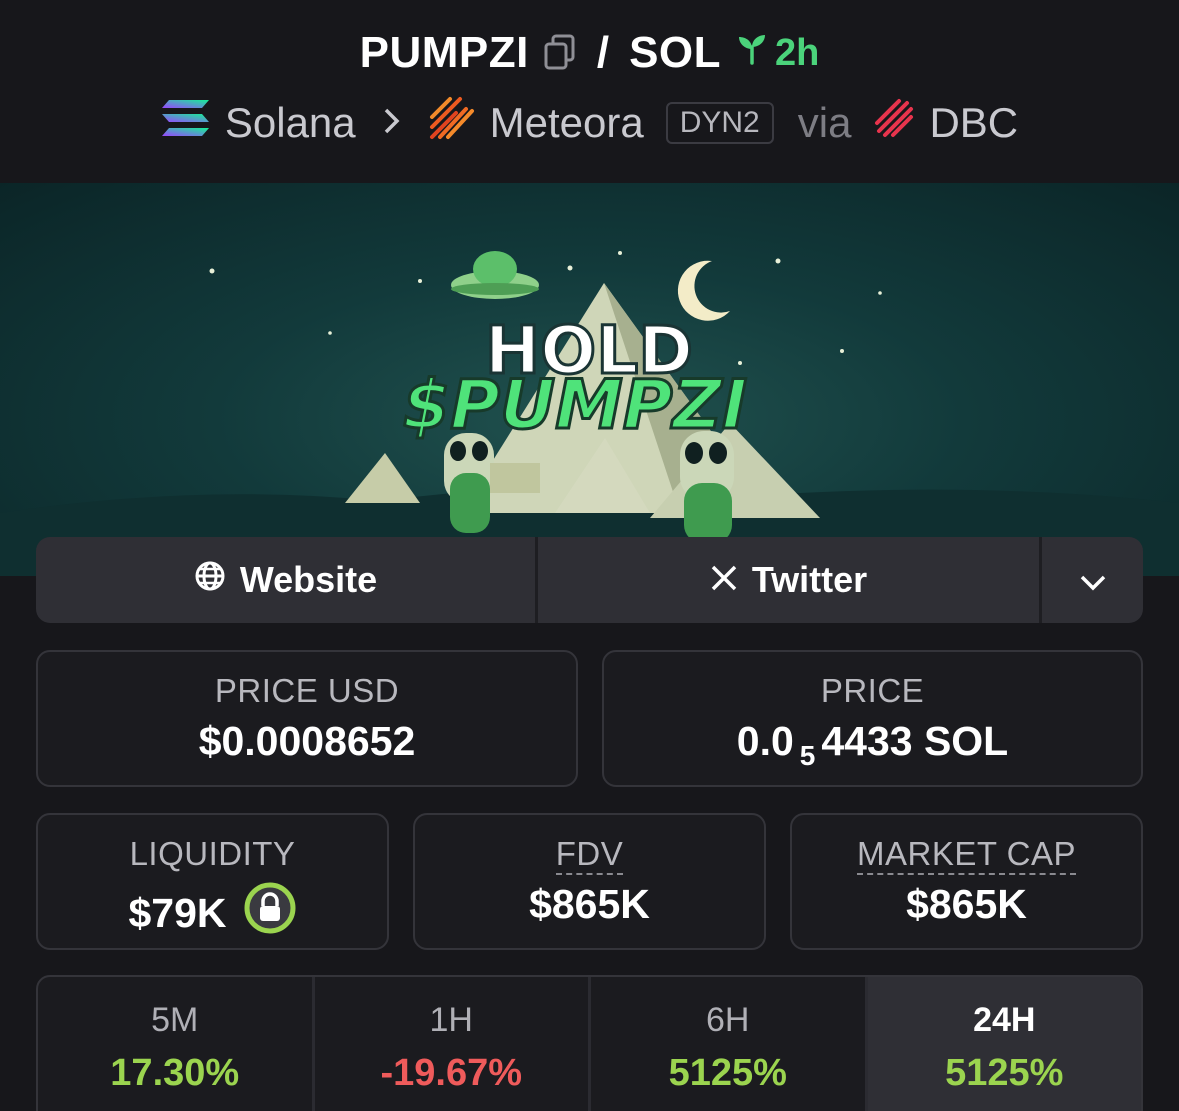 This screenshot has height=1111, width=1179. What do you see at coordinates (210, 580) in the screenshot?
I see `globe-icon` at bounding box center [210, 580].